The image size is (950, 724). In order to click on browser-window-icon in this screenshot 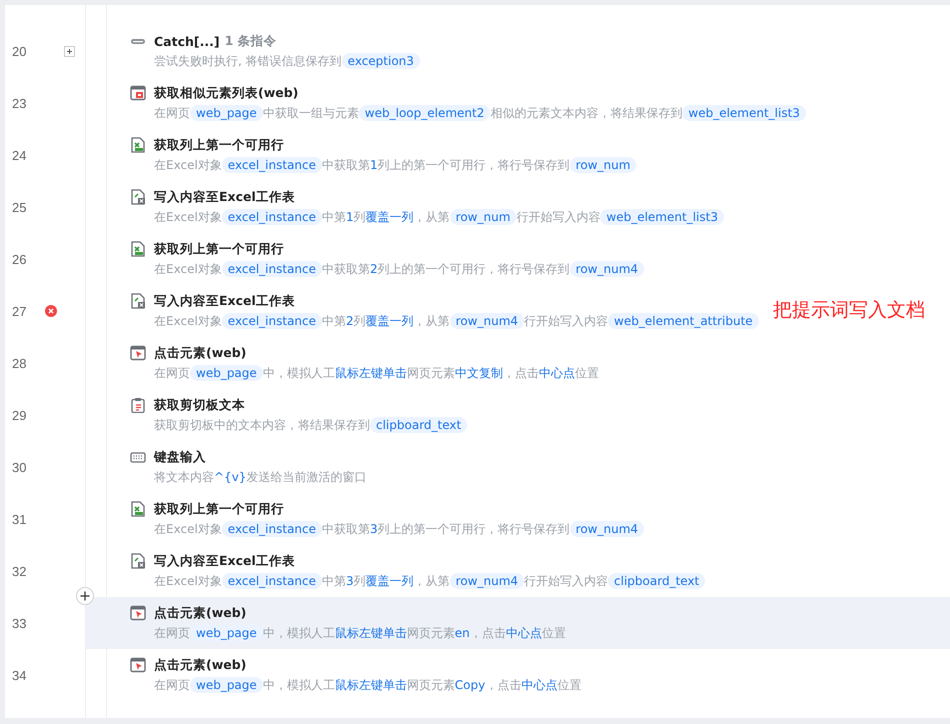, I will do `click(138, 93)`.